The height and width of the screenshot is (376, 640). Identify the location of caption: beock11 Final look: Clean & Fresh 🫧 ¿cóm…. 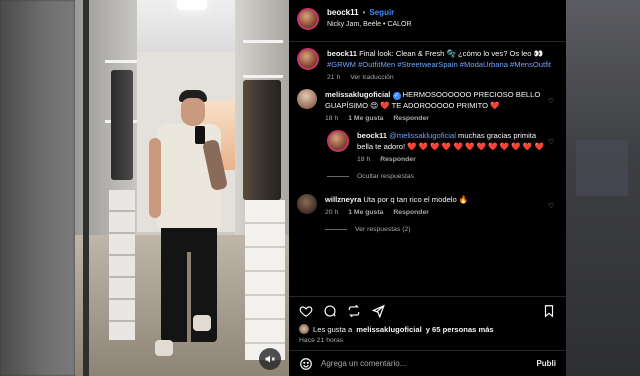
(427, 64).